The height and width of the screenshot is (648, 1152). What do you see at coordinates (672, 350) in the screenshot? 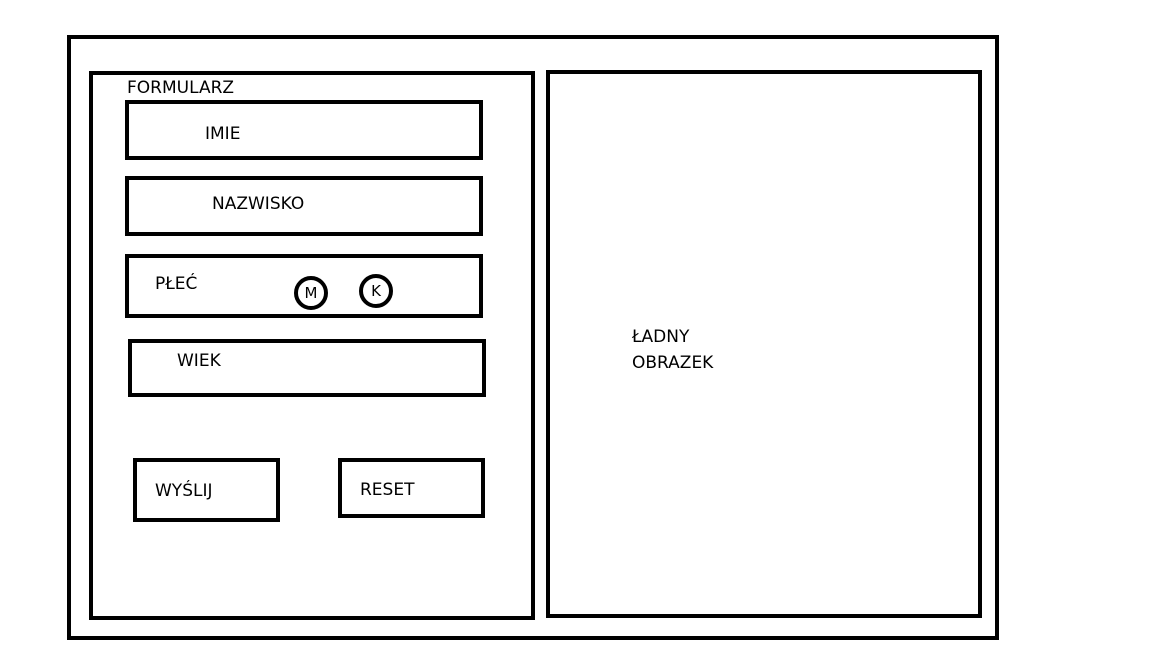
I see `image-panel-label: ŁADNY OBRAZEK` at bounding box center [672, 350].